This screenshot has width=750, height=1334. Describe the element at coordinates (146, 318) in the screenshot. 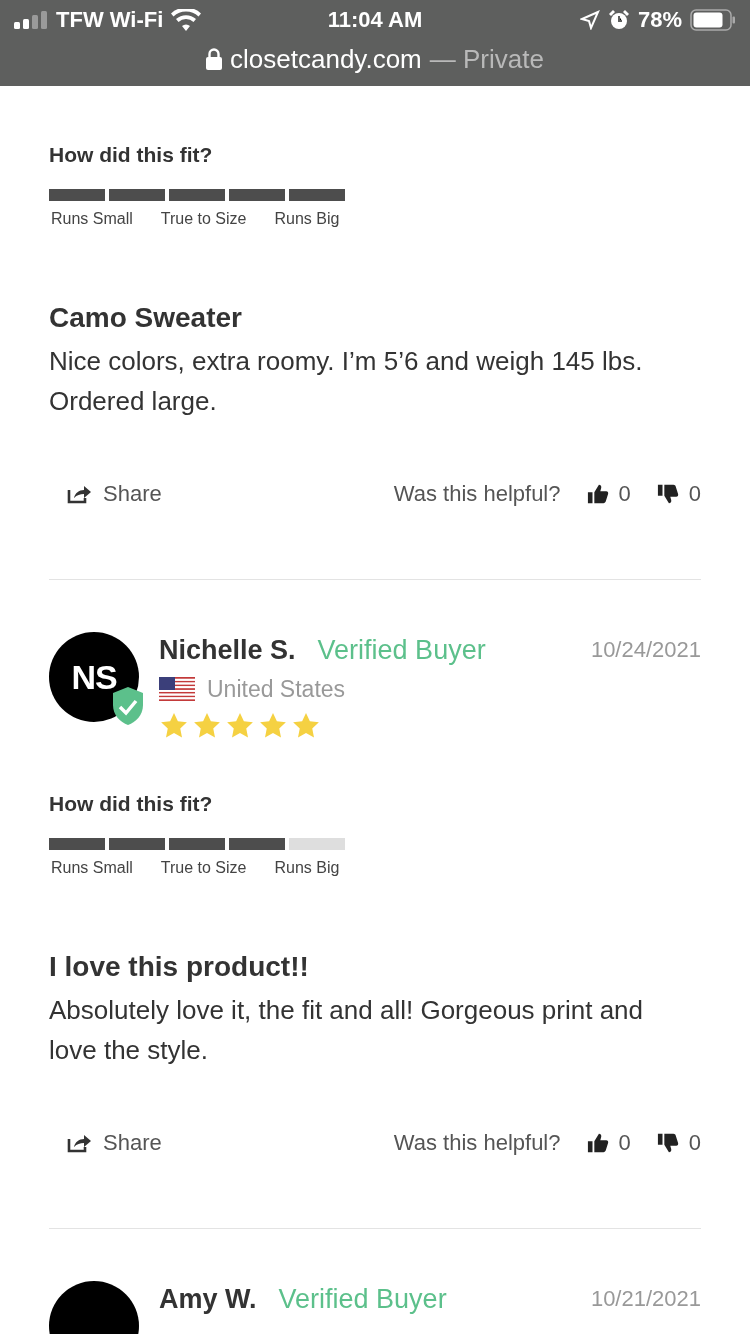

I see `review-title: Camo Sweater` at that location.